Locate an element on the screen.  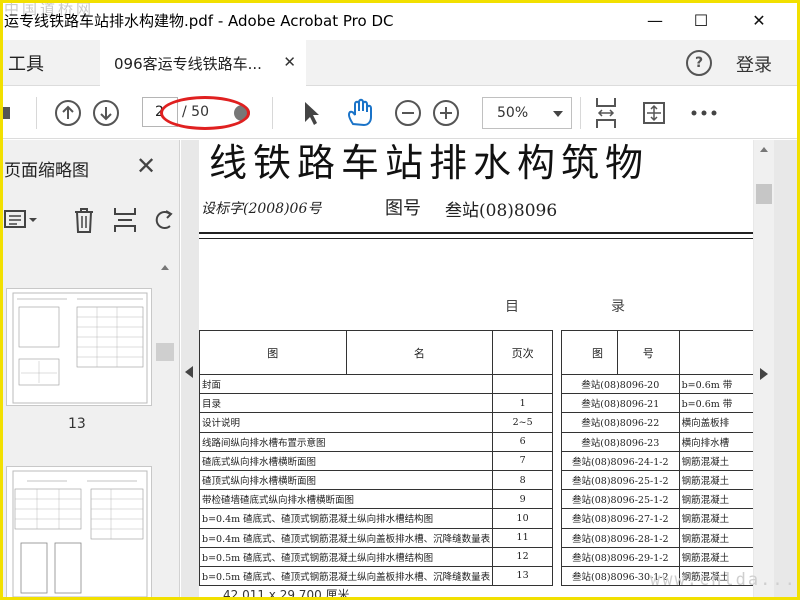
thumbnail-list: 13 is located at coordinates (76, 429).